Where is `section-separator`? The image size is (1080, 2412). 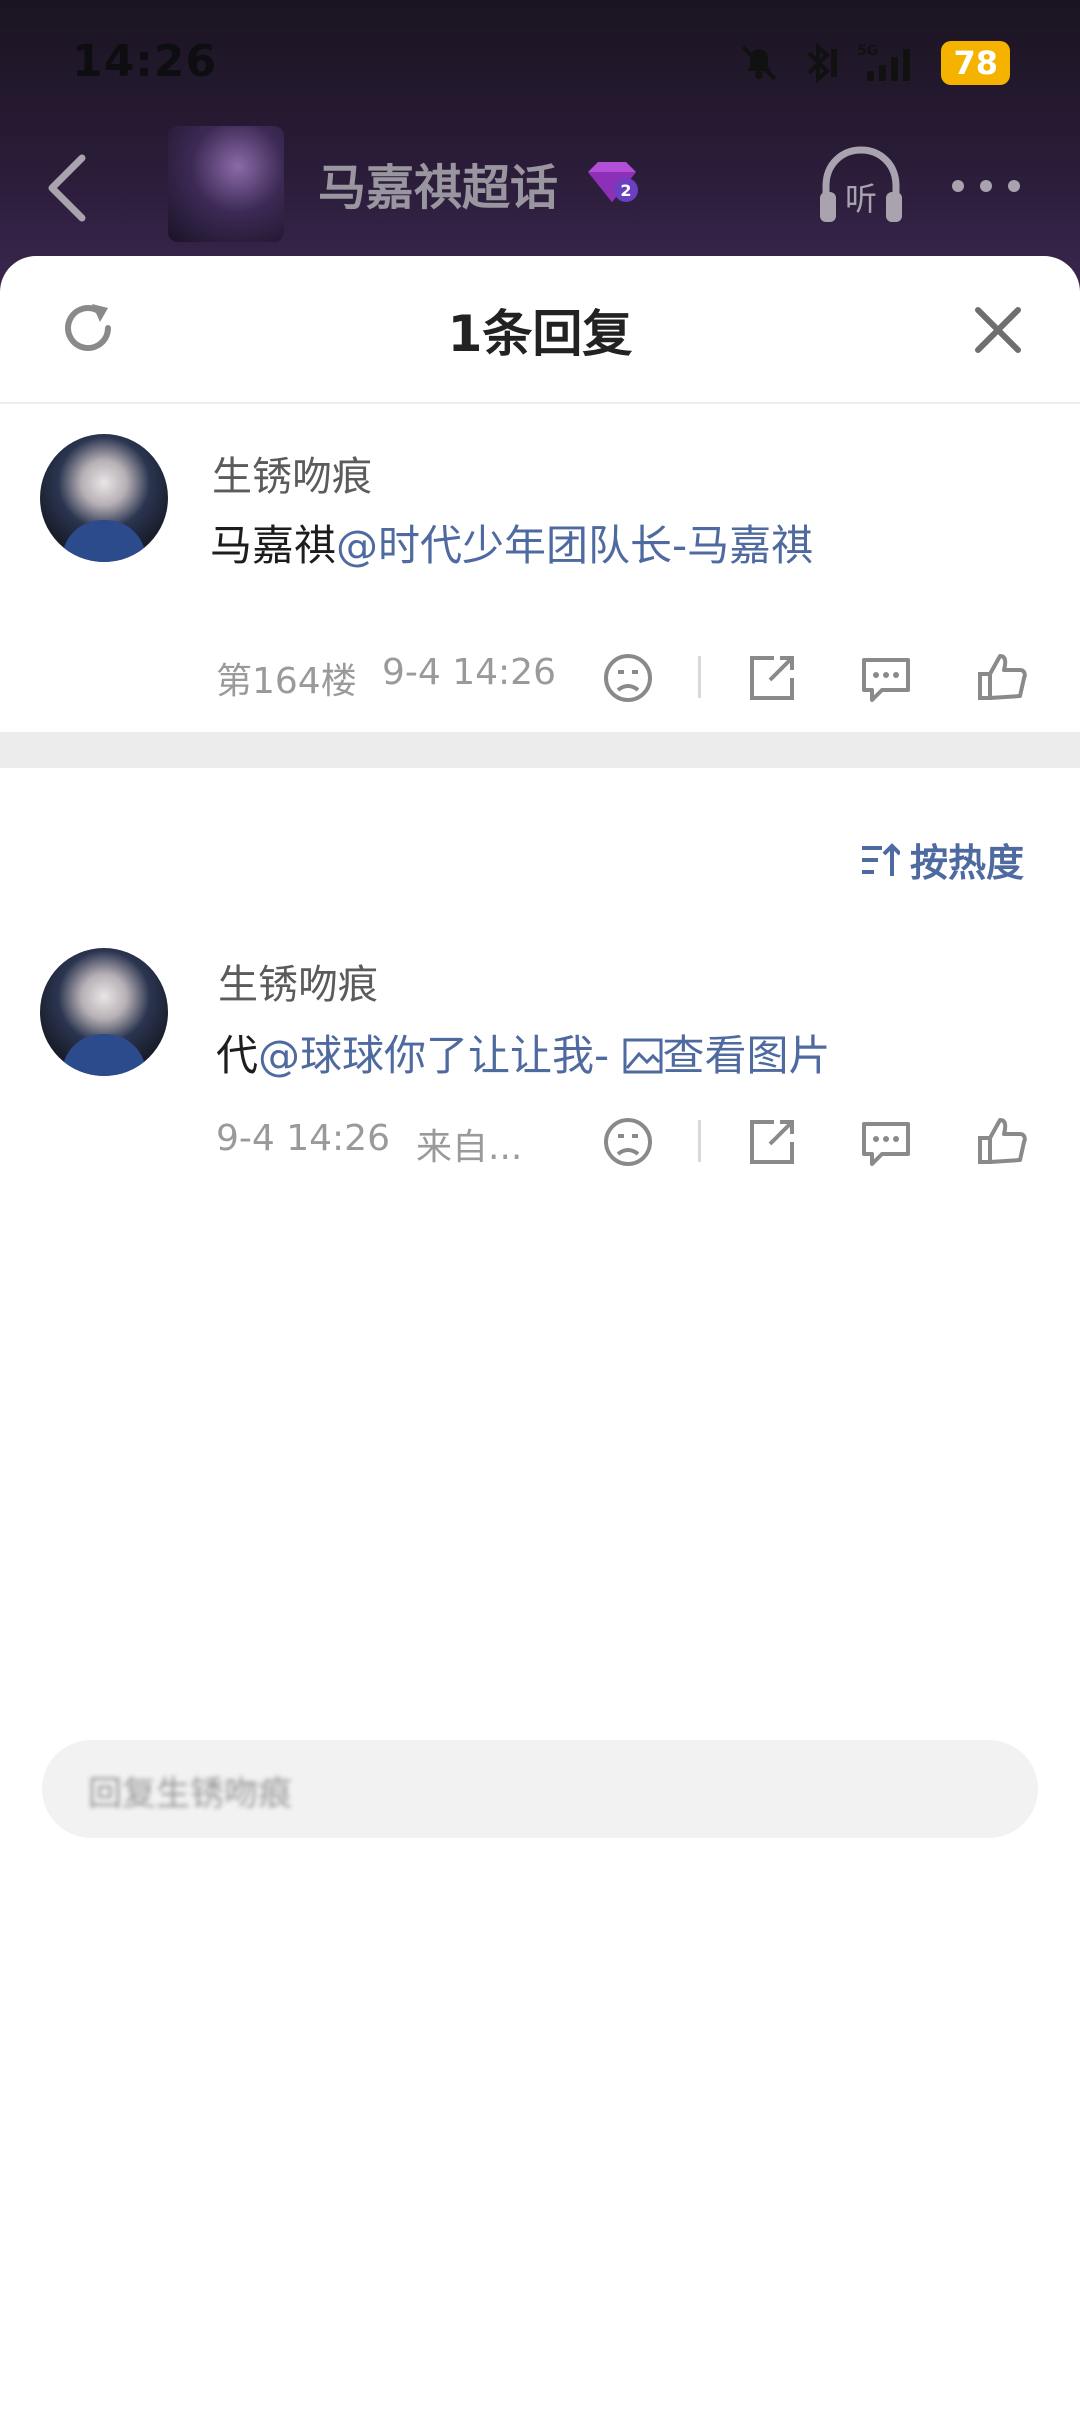
section-separator is located at coordinates (540, 750).